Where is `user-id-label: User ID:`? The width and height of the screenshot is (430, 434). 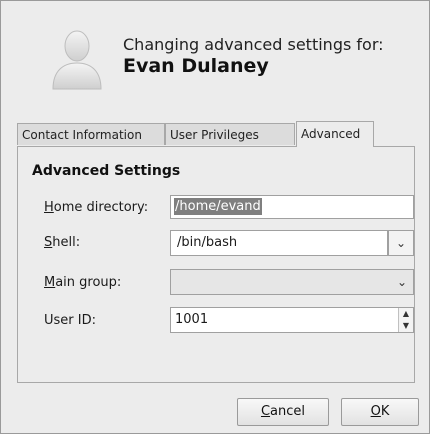
user-id-label: User ID: is located at coordinates (70, 320).